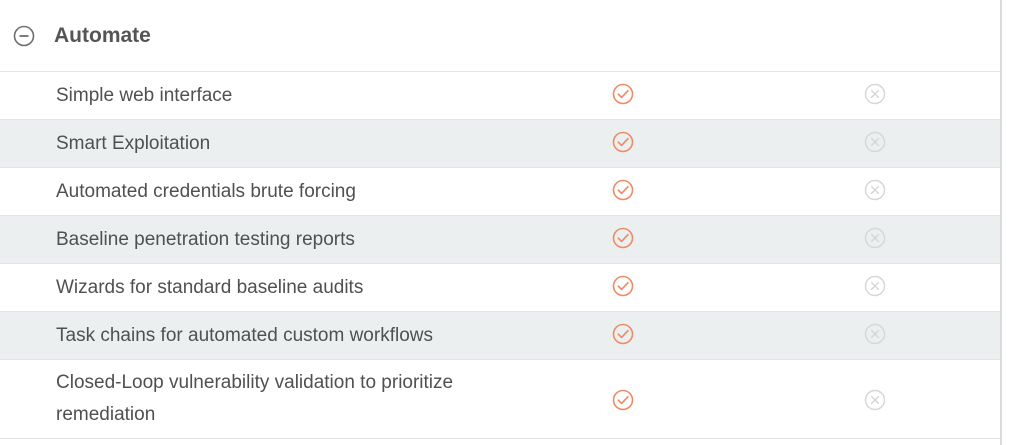 The height and width of the screenshot is (445, 1010). Describe the element at coordinates (133, 143) in the screenshot. I see `feature-label: Smart Exploitation` at that location.